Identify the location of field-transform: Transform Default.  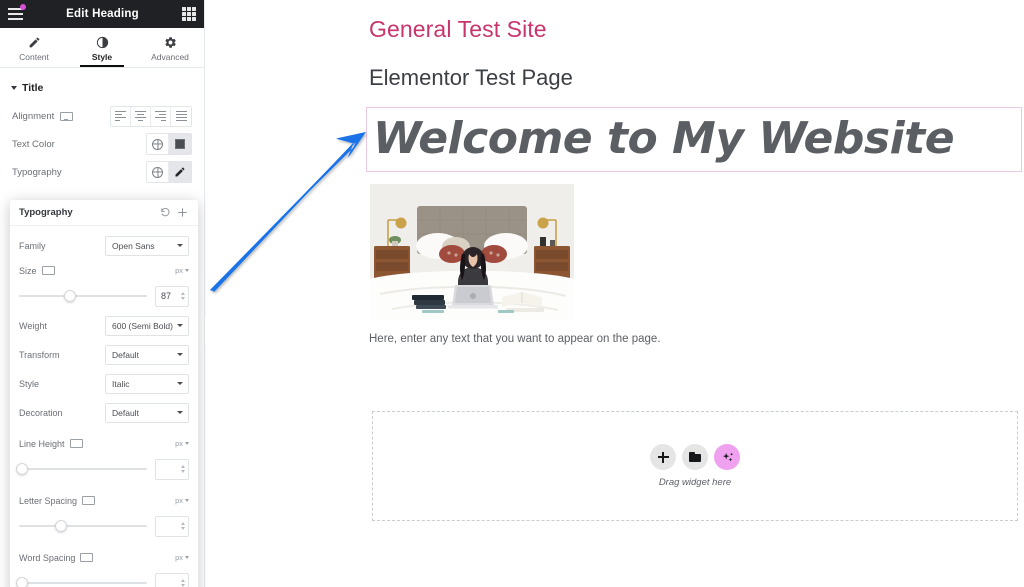
(104, 354).